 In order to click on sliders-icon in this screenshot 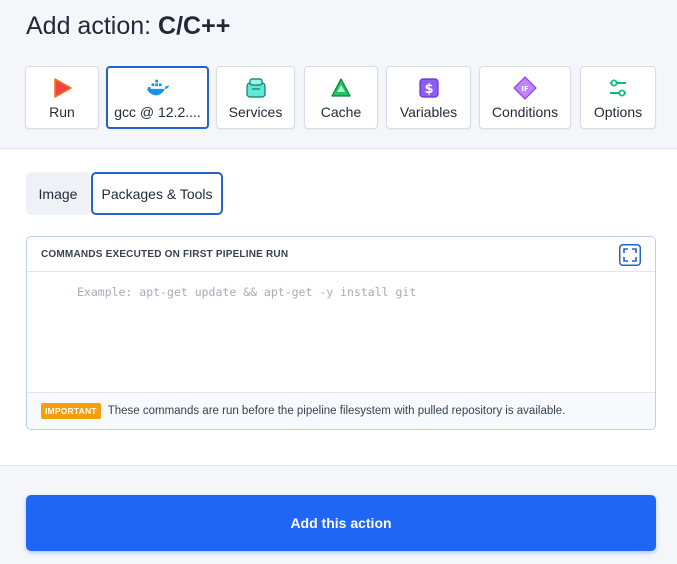, I will do `click(618, 88)`.